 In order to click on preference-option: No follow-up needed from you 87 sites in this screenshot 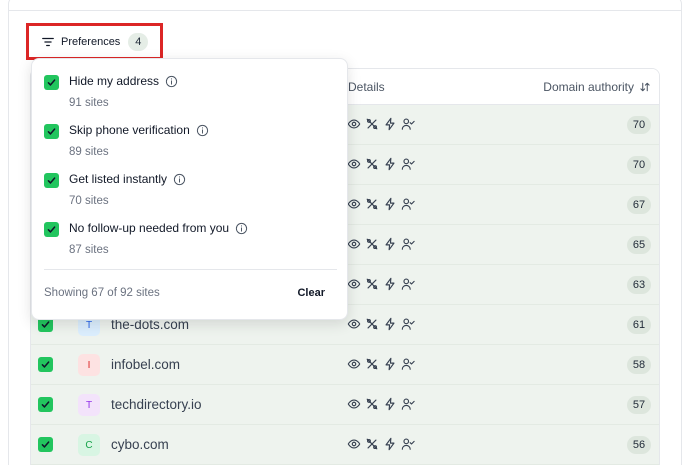, I will do `click(191, 242)`.